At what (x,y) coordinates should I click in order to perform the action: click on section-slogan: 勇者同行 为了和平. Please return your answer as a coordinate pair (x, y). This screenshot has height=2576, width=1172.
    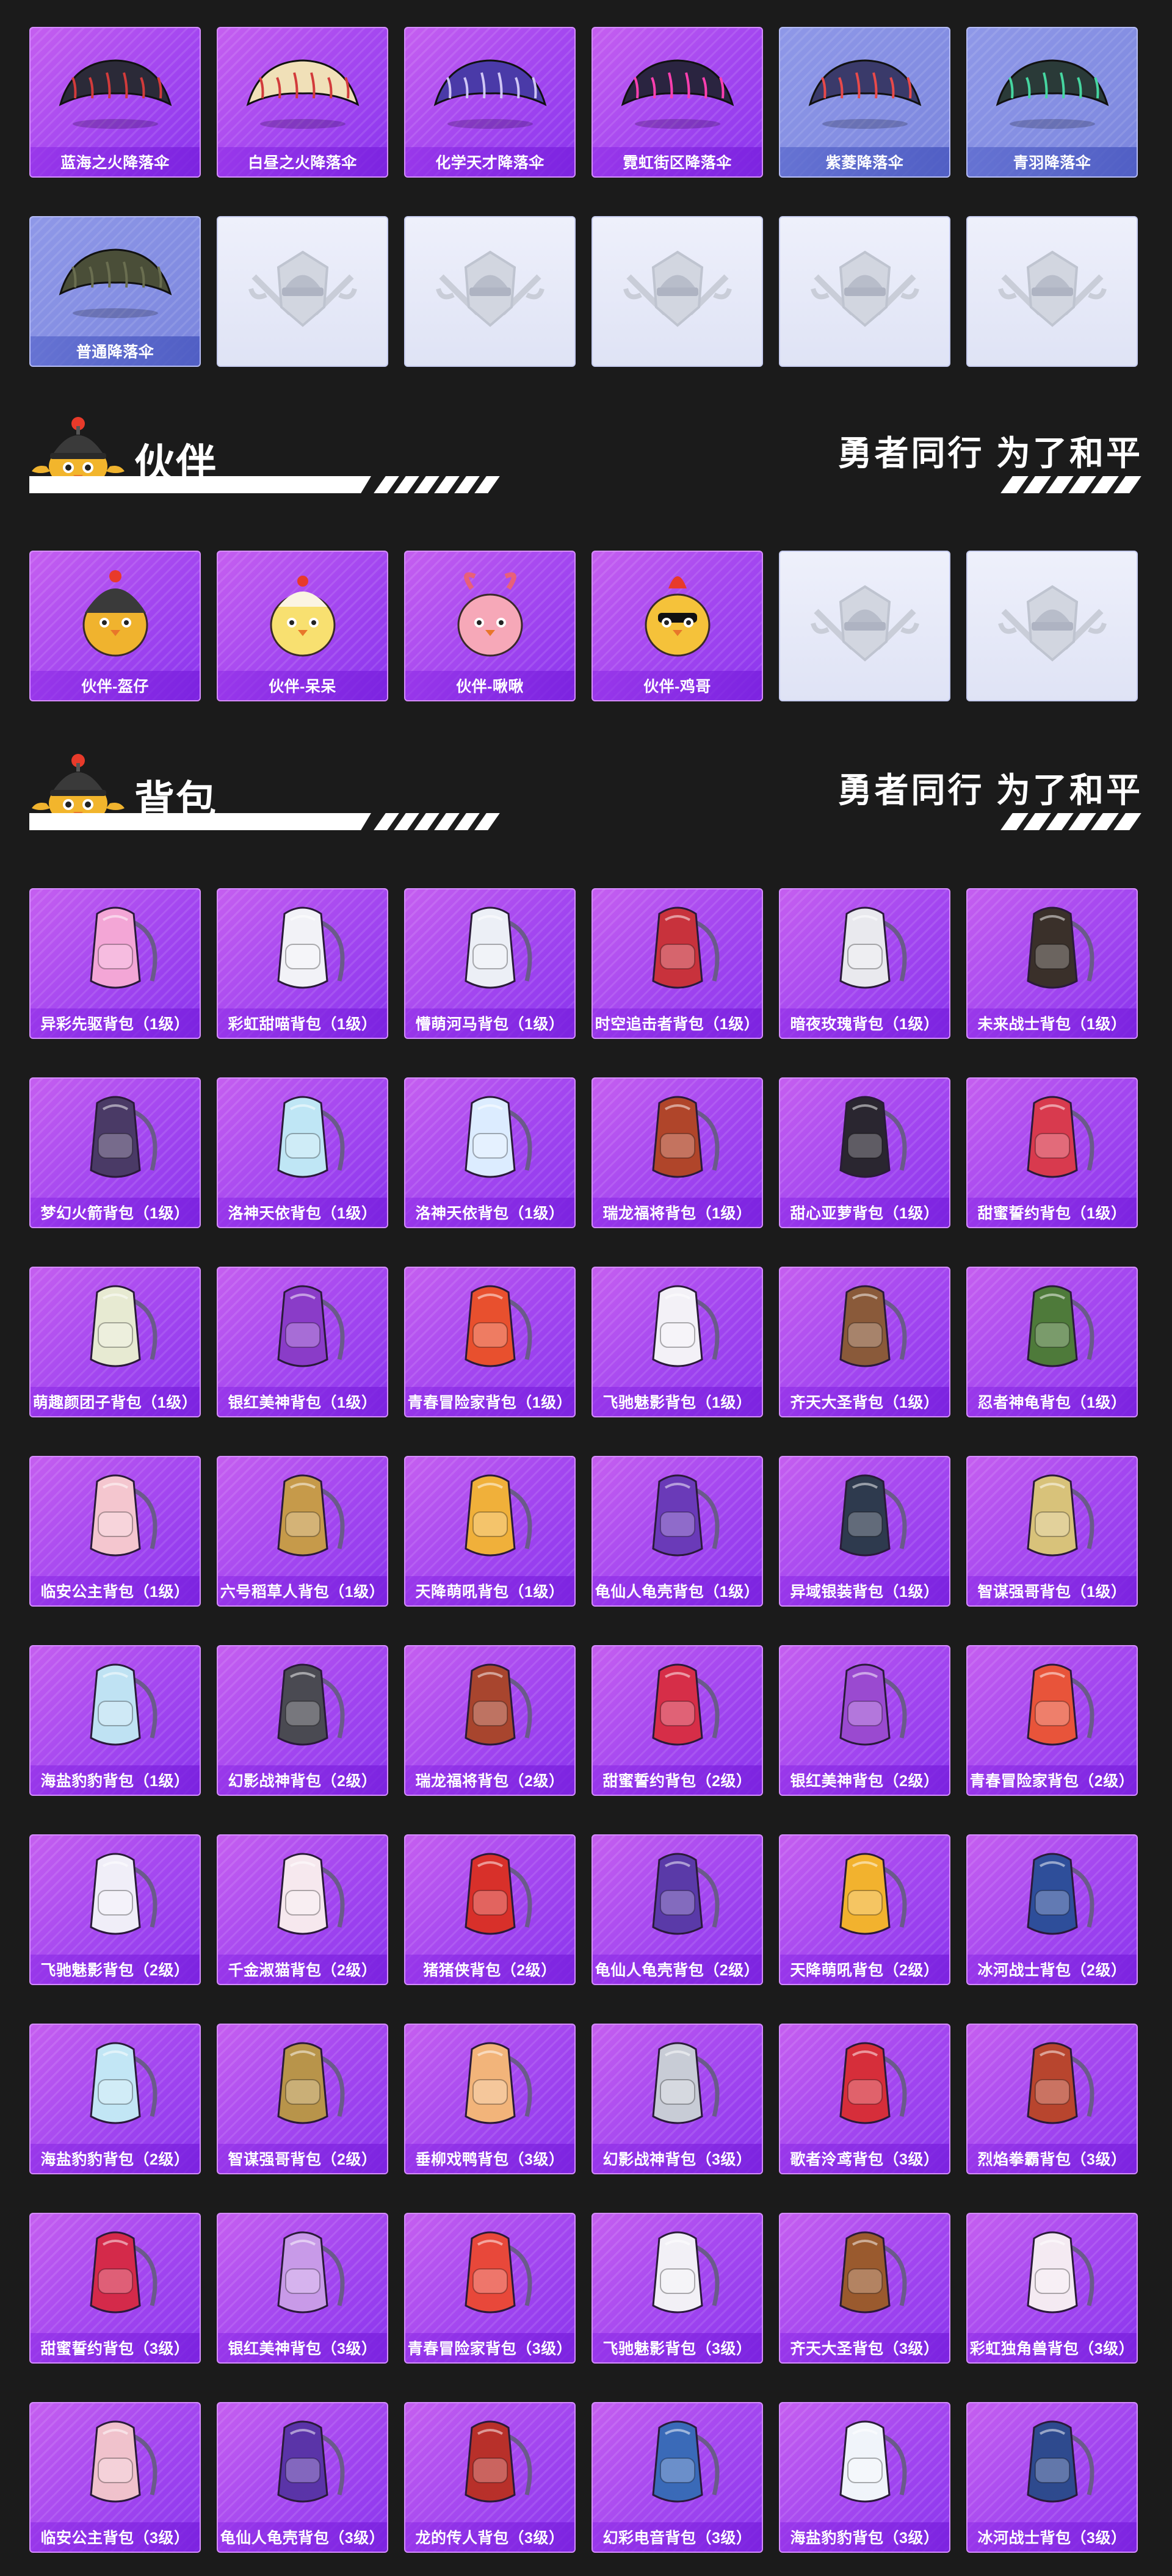
    Looking at the image, I should click on (990, 790).